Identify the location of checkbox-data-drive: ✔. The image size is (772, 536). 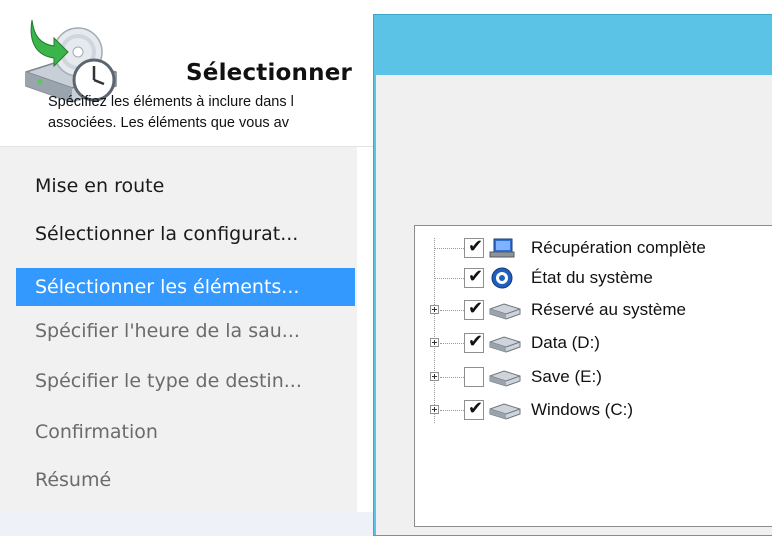
(474, 342).